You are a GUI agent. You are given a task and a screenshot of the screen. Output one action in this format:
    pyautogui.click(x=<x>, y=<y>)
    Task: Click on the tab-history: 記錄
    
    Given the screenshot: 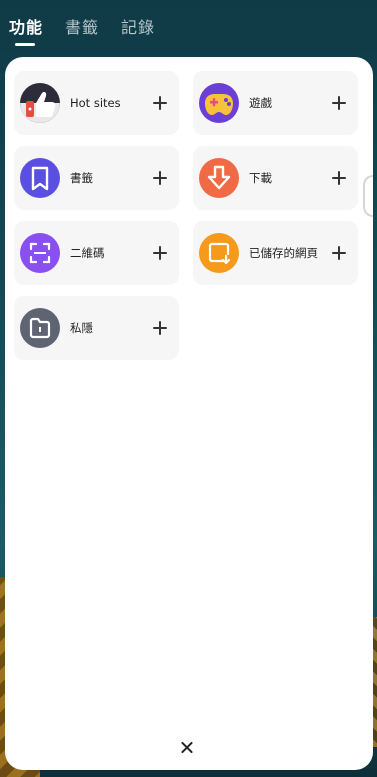 What is the action you would take?
    pyautogui.click(x=138, y=26)
    